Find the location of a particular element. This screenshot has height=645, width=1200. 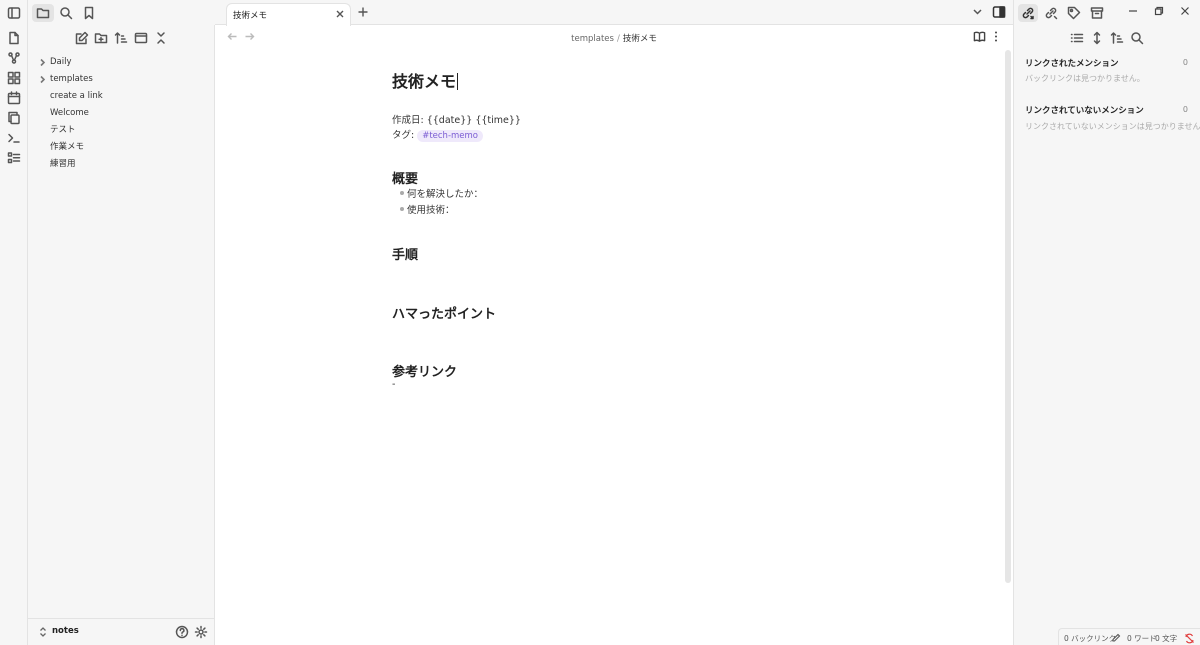

new-folder-icon is located at coordinates (101, 38).